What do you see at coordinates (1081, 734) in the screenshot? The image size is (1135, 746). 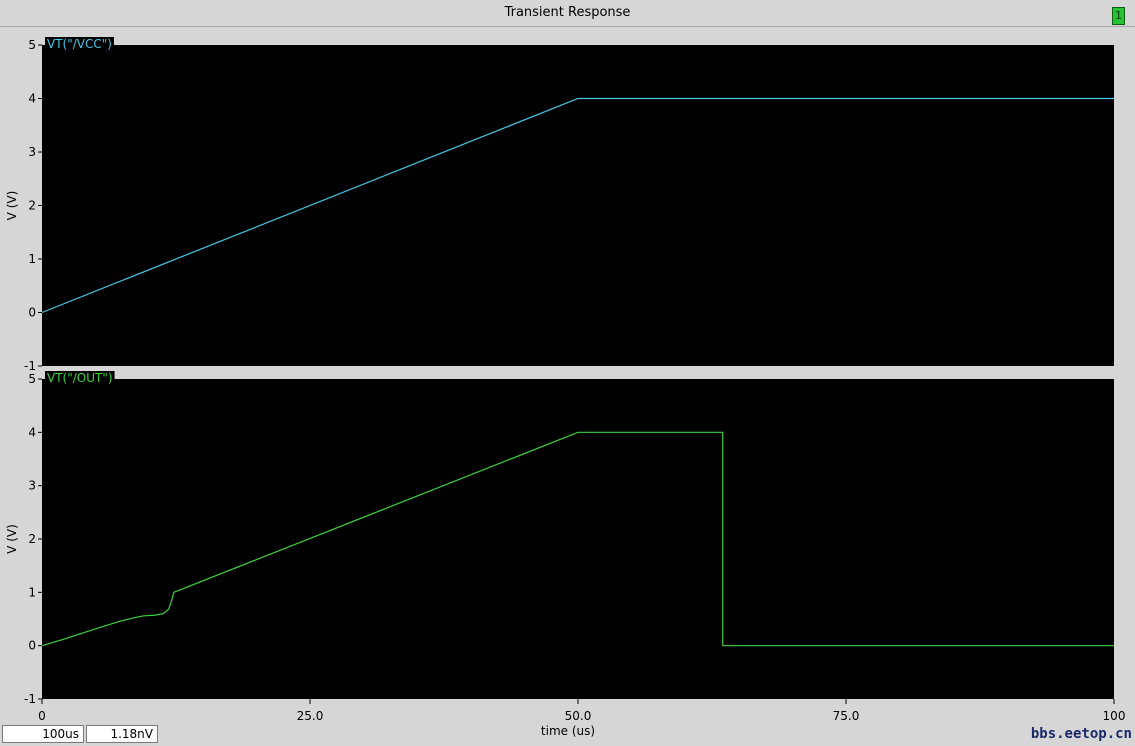 I see `watermark: bbs.eetop.cn` at bounding box center [1081, 734].